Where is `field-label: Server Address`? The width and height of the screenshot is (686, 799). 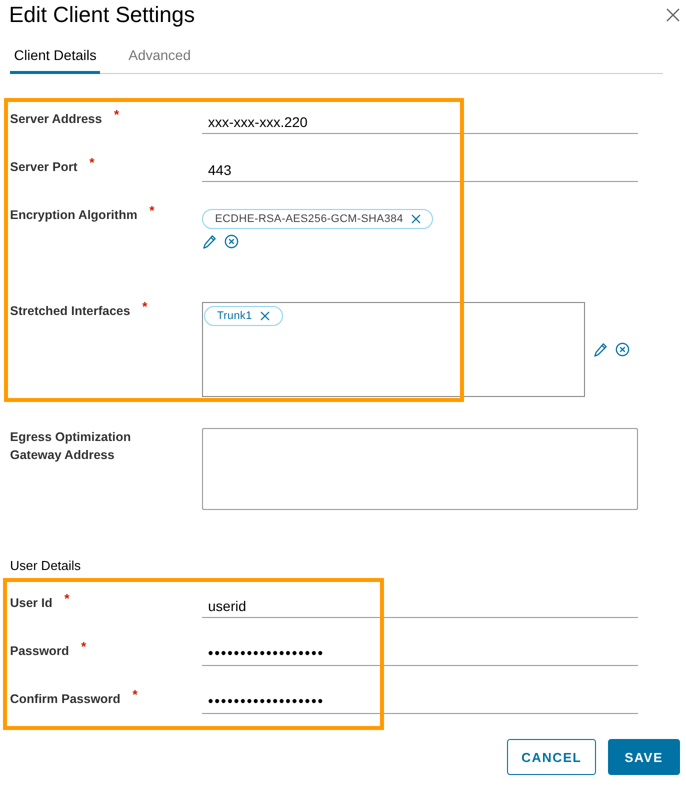
field-label: Server Address is located at coordinates (56, 119).